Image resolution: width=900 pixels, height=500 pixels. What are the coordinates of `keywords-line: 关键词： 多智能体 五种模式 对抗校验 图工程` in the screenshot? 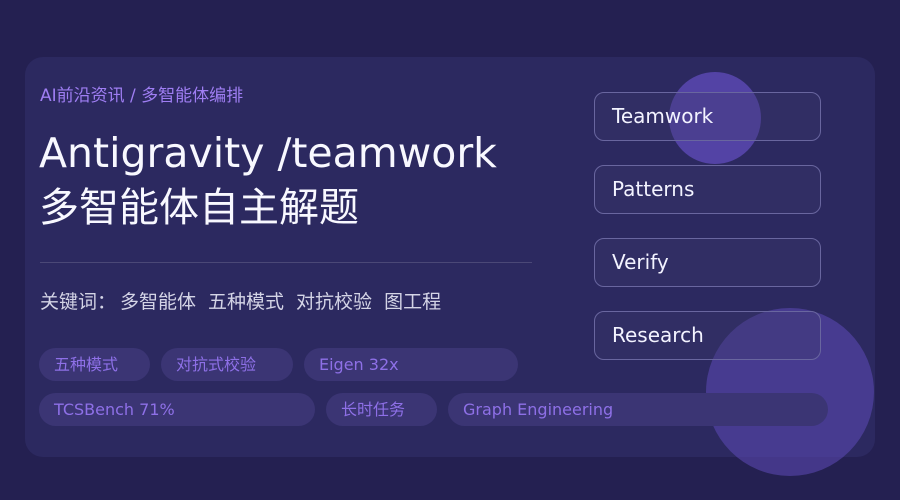 It's located at (246, 300).